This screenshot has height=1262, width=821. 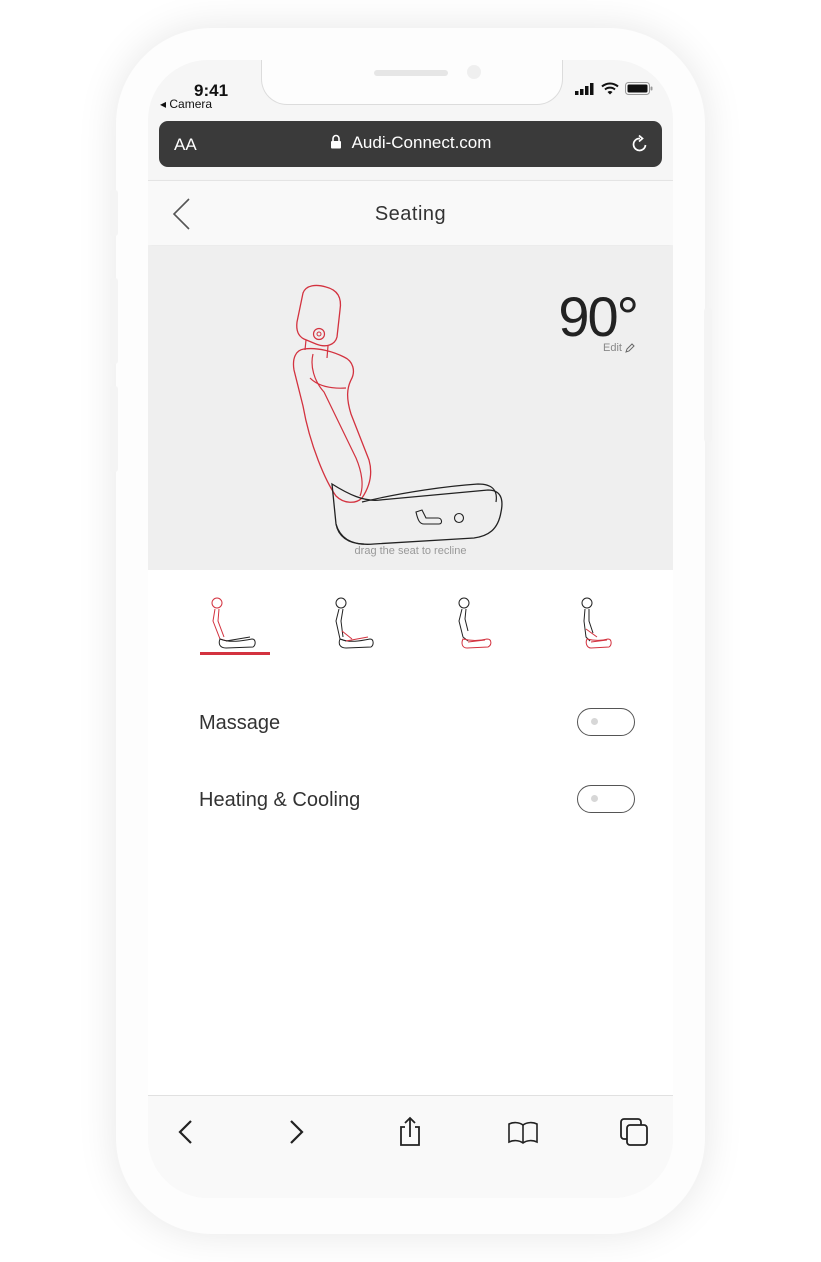 I want to click on recline-angle-value: 90°, so click(x=598, y=316).